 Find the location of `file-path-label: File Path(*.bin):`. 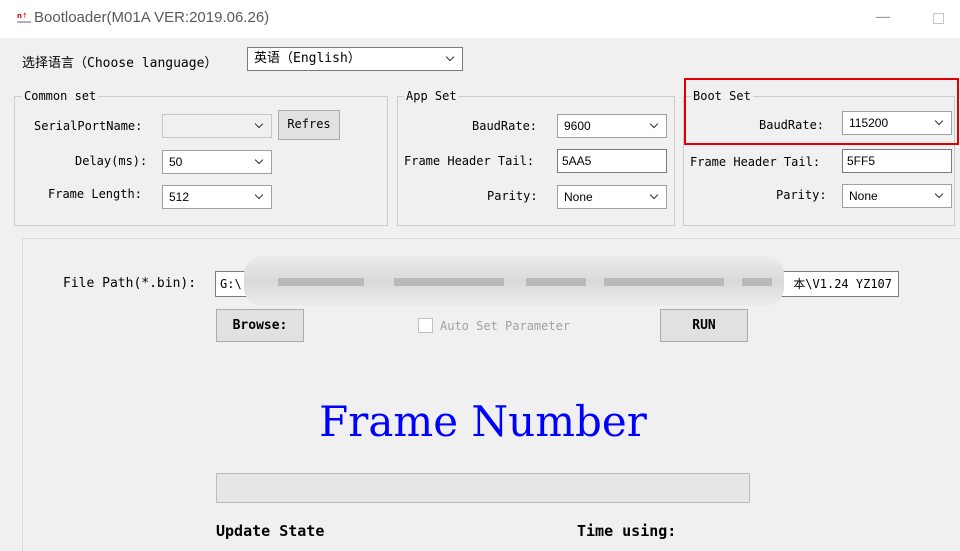

file-path-label: File Path(*.bin): is located at coordinates (130, 283).